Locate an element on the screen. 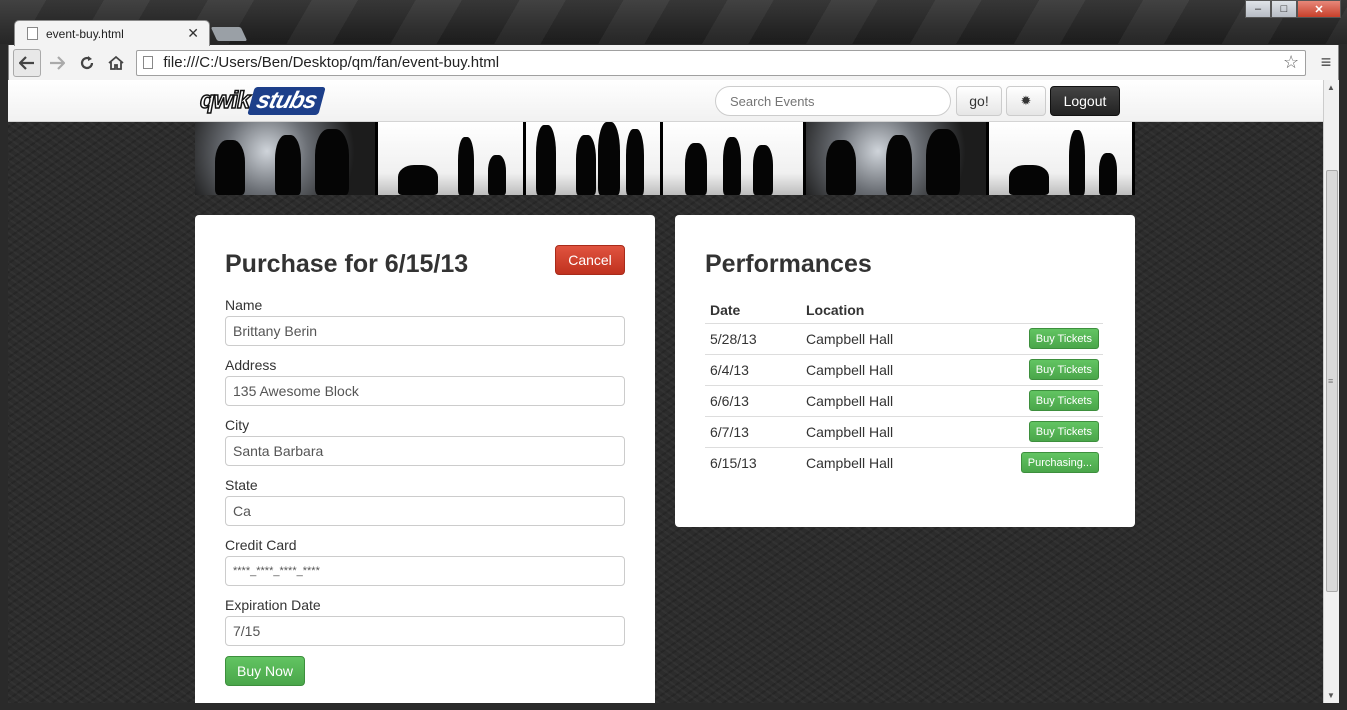  gear-icon: ✹ is located at coordinates (1026, 101).